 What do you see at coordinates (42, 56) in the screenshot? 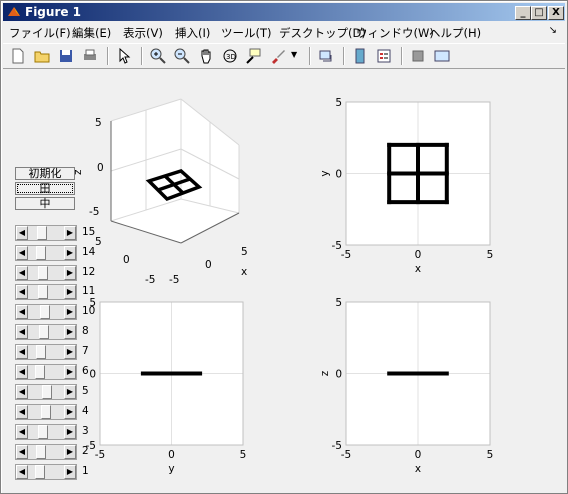
I see `open-folder-icon` at bounding box center [42, 56].